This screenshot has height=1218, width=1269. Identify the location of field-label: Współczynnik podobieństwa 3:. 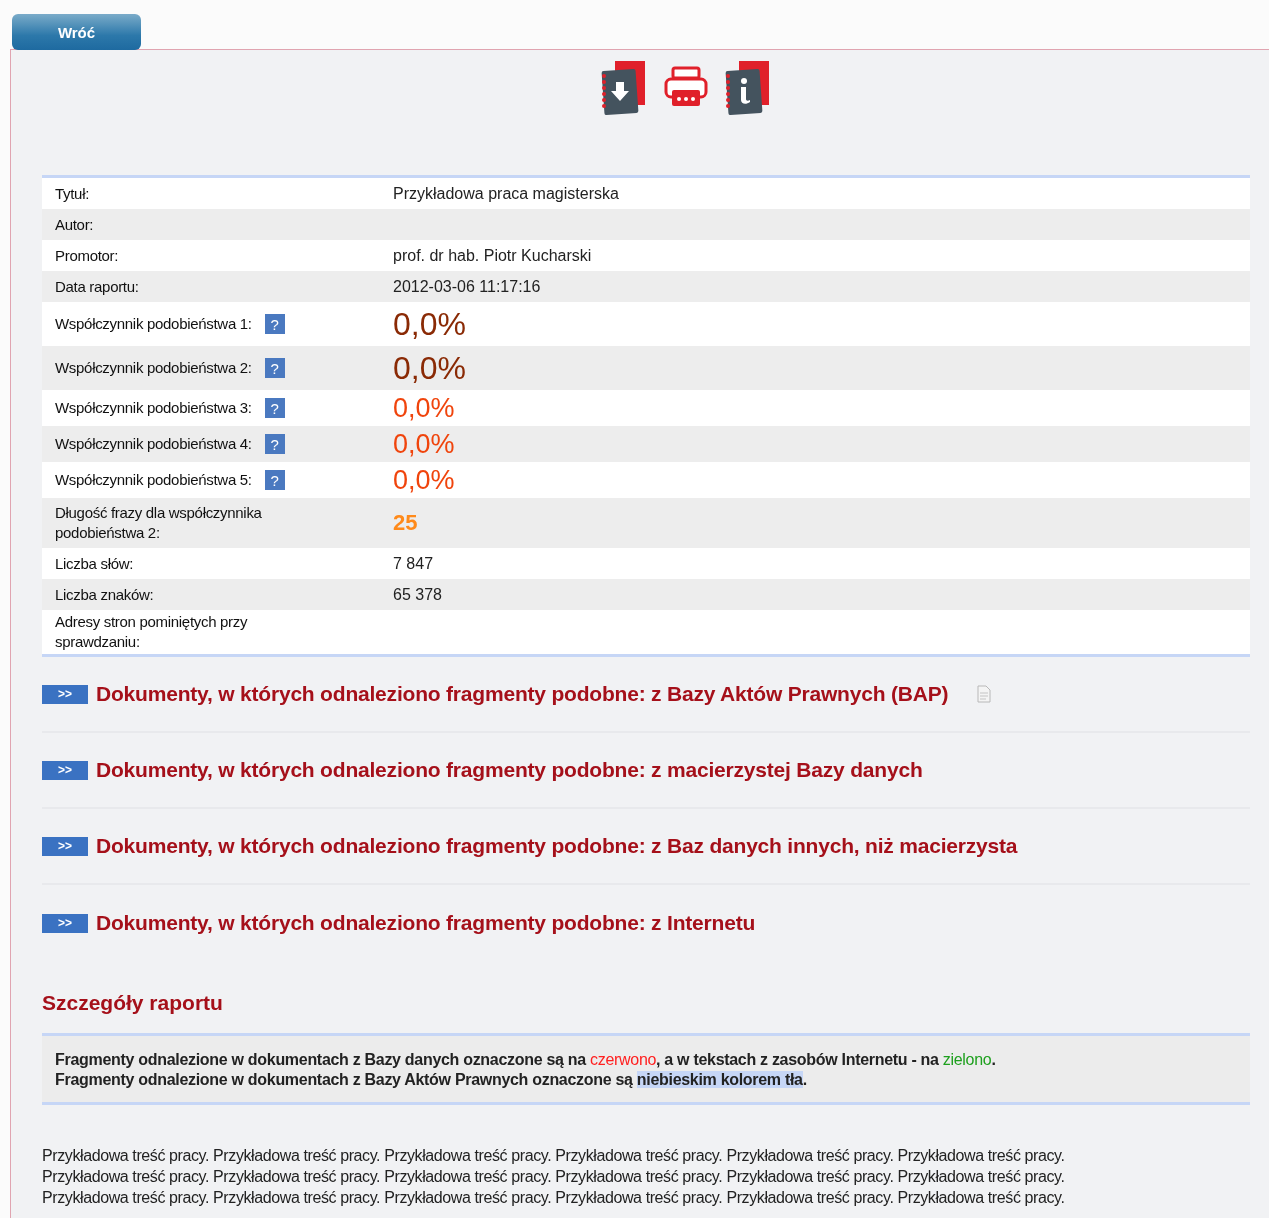
(153, 408).